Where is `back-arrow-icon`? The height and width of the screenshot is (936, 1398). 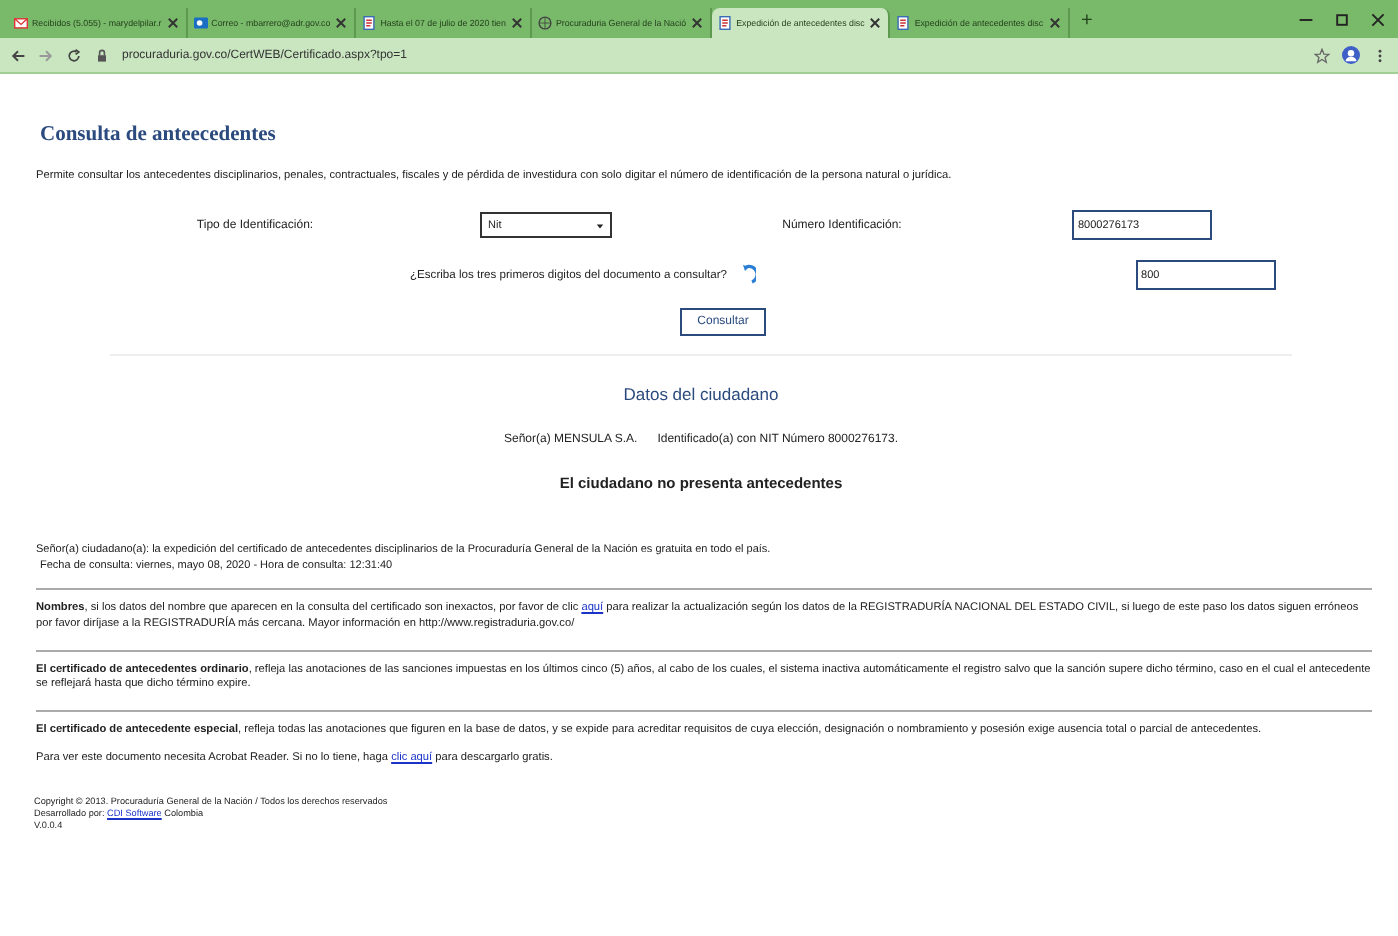 back-arrow-icon is located at coordinates (18, 55).